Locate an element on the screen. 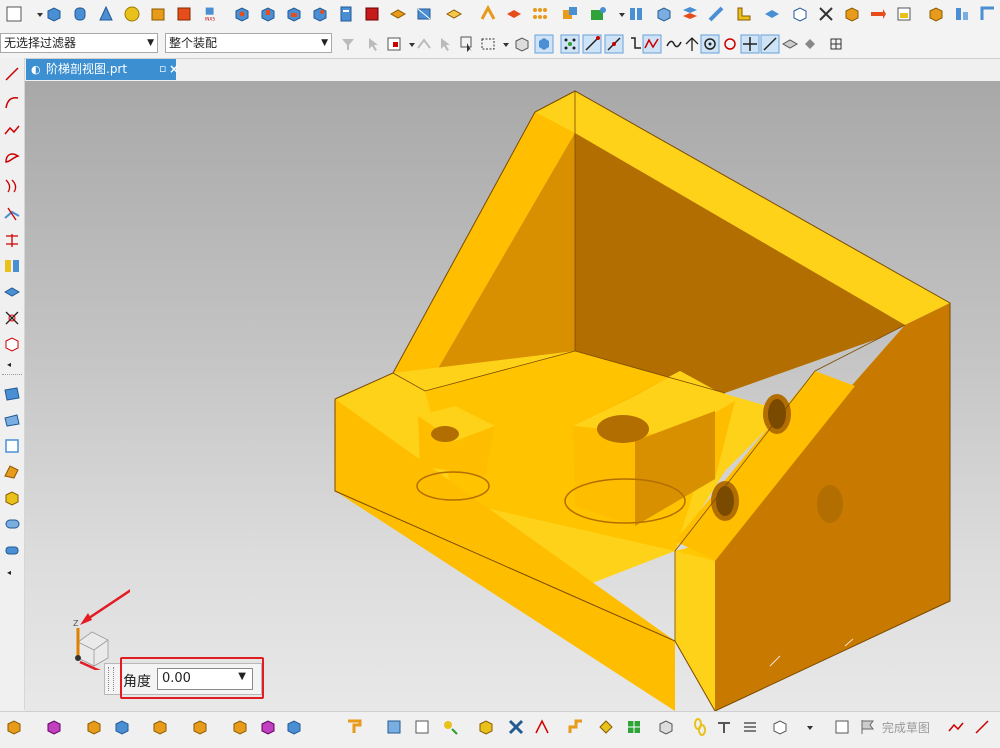  bounded-grid-icon is located at coordinates (810, 44).